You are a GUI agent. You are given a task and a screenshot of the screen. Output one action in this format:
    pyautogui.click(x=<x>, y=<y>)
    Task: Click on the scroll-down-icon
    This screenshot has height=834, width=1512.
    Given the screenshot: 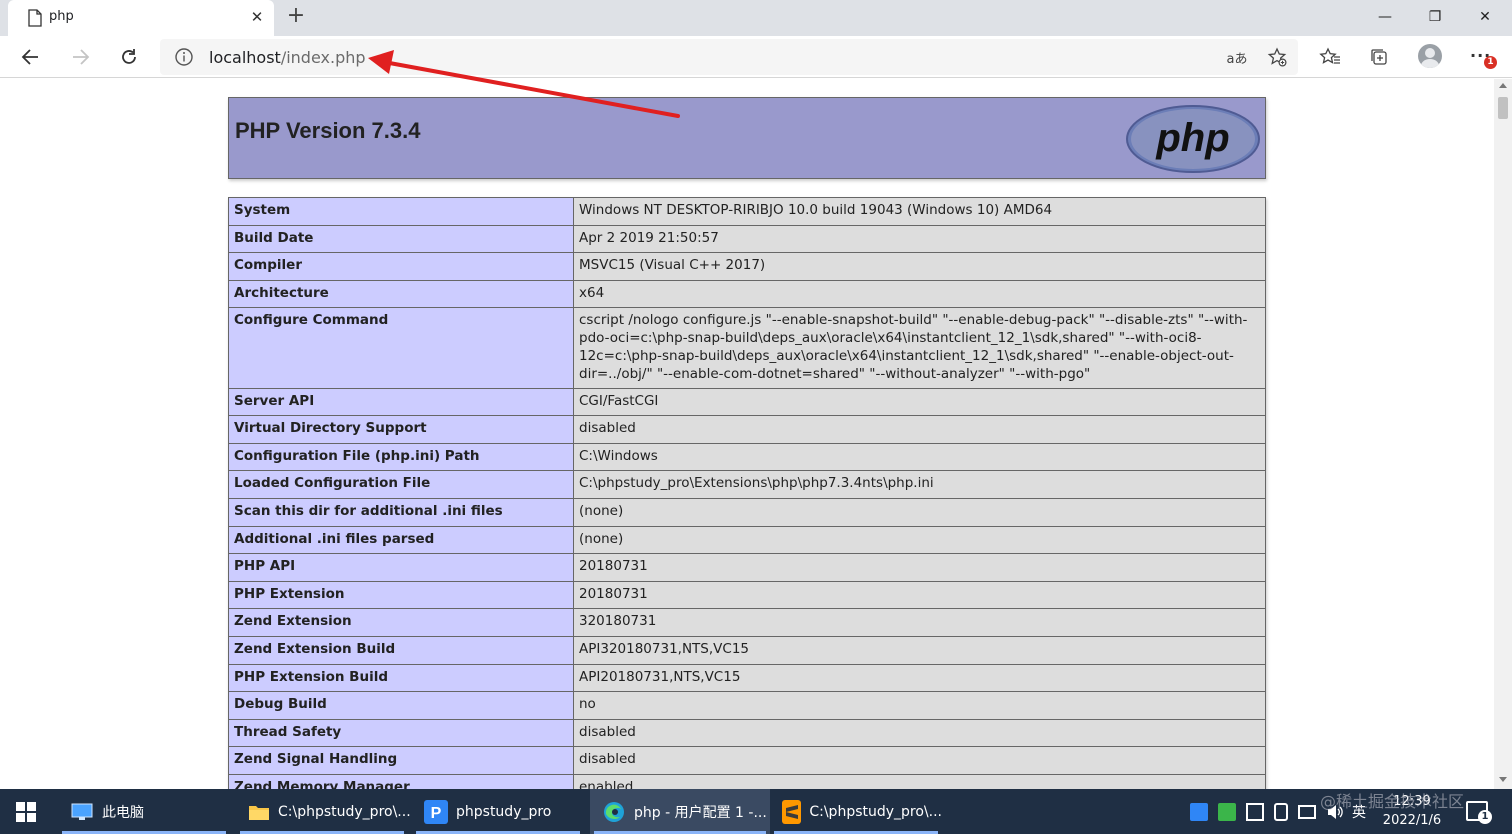 What is the action you would take?
    pyautogui.click(x=1503, y=779)
    